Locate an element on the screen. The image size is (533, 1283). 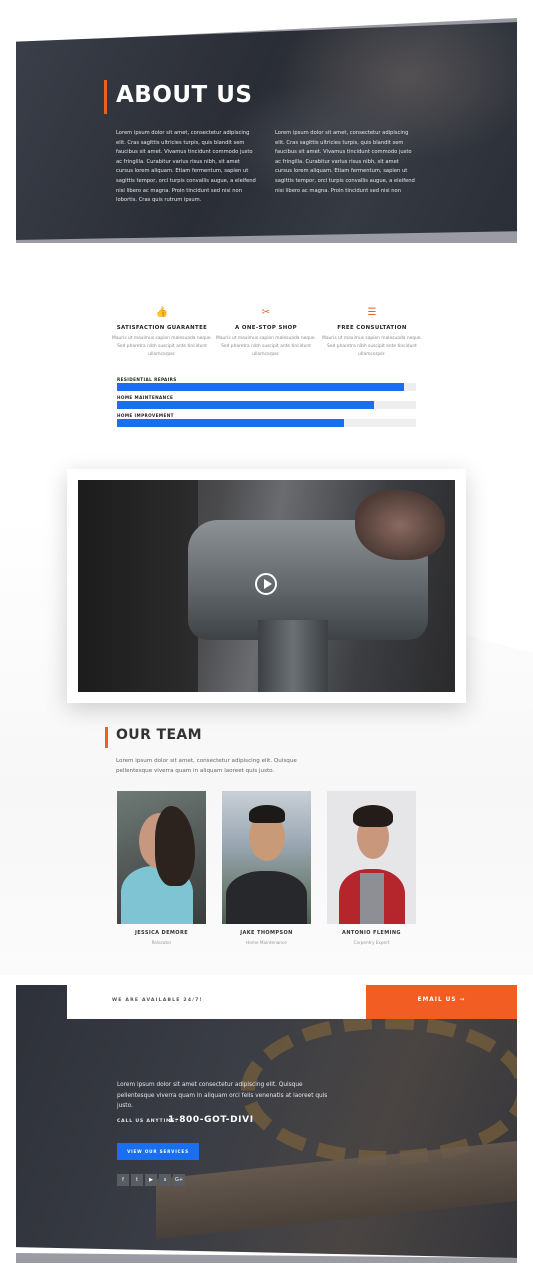
team-member-card: ANTONIO FLEMING Carpentry Expert is located at coordinates (371, 868).